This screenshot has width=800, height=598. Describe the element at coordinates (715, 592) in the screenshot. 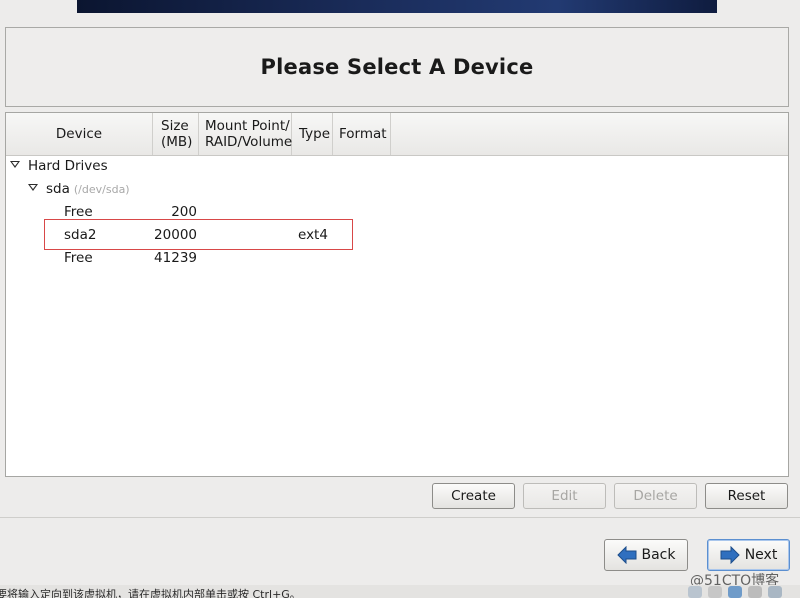

I see `cd-icon` at that location.